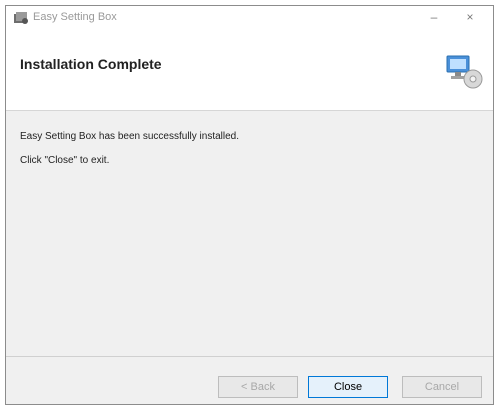  I want to click on page-title: Installation Complete, so click(91, 64).